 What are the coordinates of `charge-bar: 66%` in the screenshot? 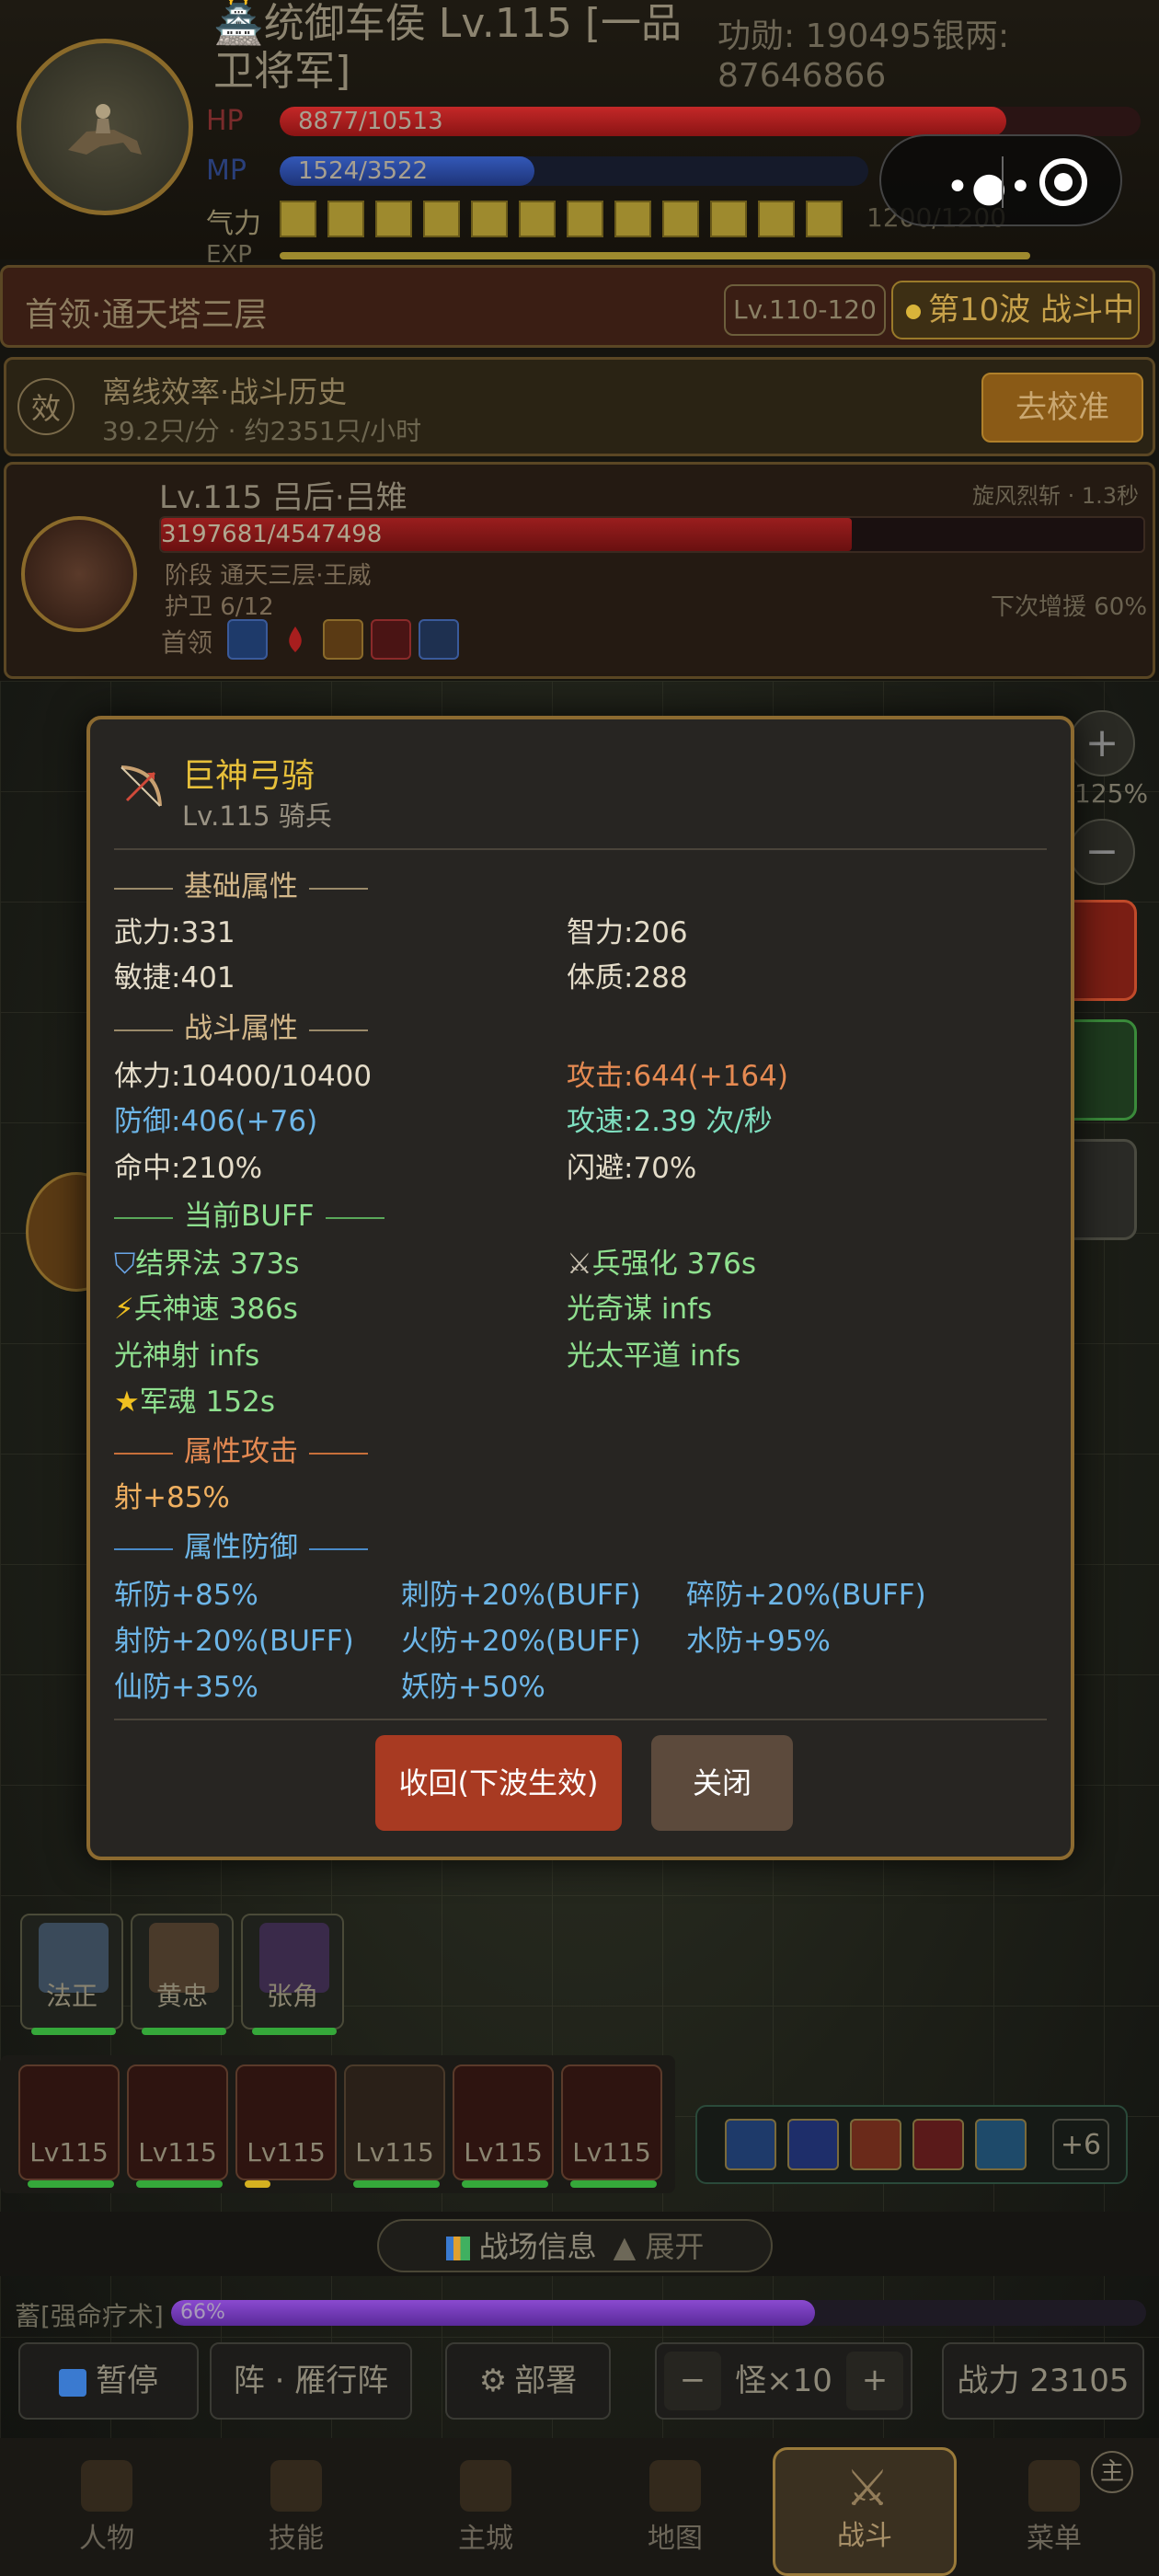 It's located at (658, 2313).